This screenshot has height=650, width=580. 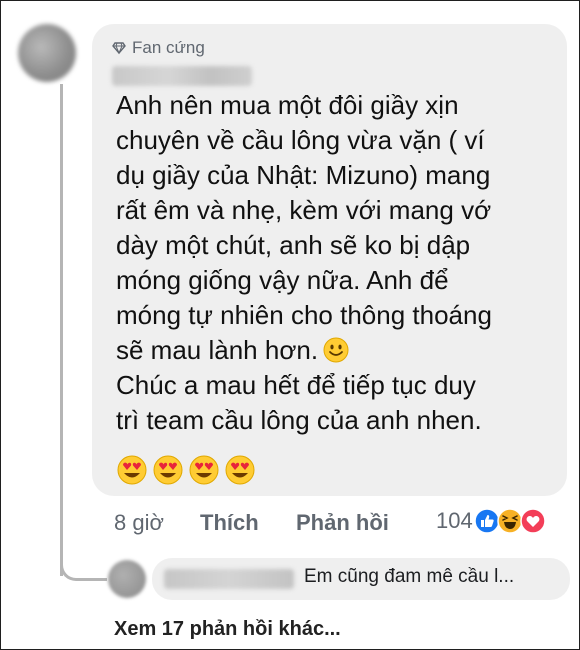 I want to click on comment-line: rất êm và nhẹ, kèm với mang vớ, so click(x=304, y=210).